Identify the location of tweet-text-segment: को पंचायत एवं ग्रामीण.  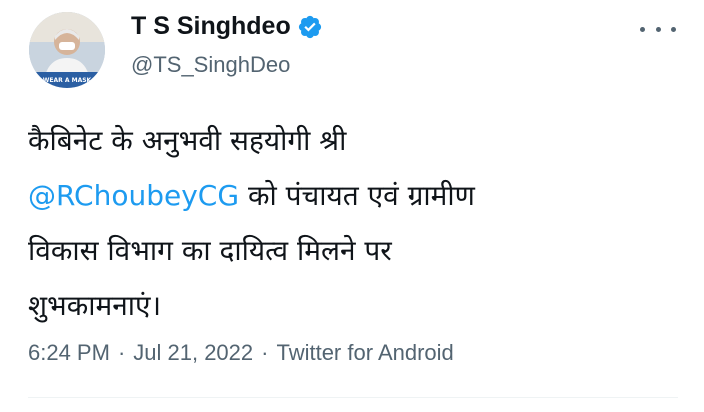
(357, 195).